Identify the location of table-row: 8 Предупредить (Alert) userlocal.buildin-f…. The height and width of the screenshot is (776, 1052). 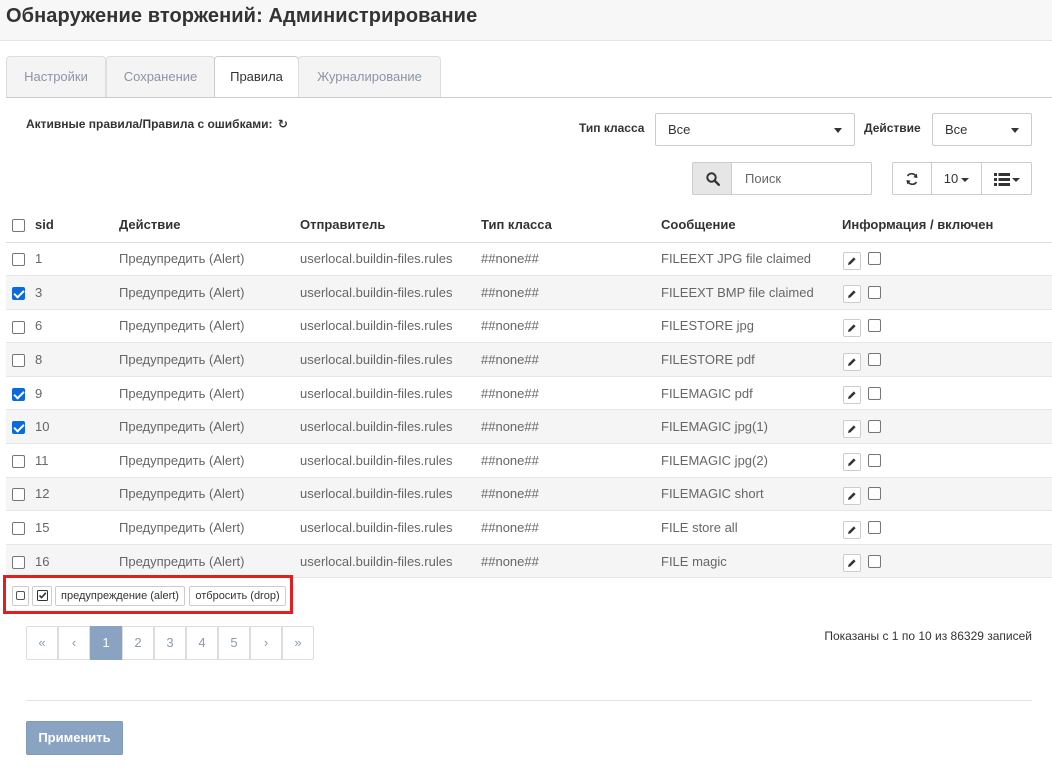
(529, 359).